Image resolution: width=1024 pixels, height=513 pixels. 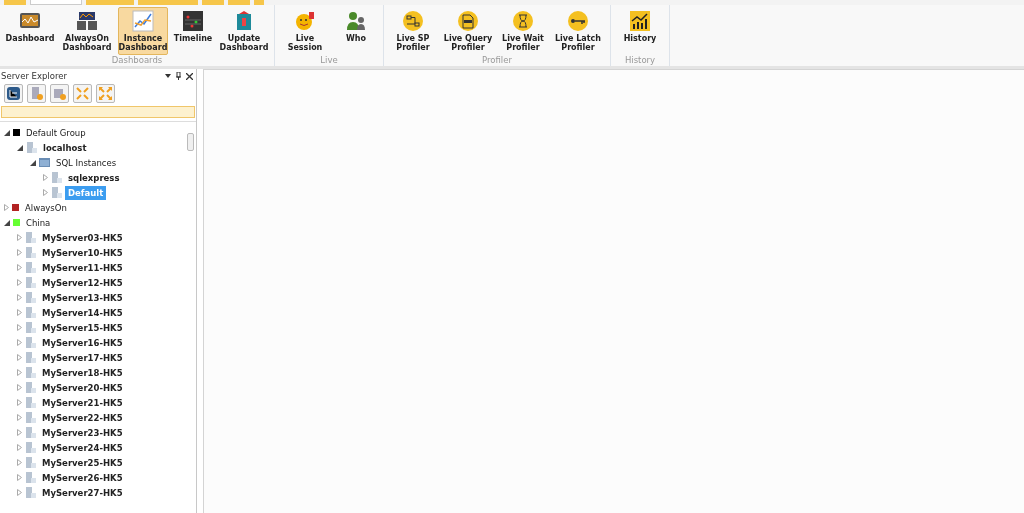 I want to click on tree-item: MyServer17-HK5, so click(x=82, y=357).